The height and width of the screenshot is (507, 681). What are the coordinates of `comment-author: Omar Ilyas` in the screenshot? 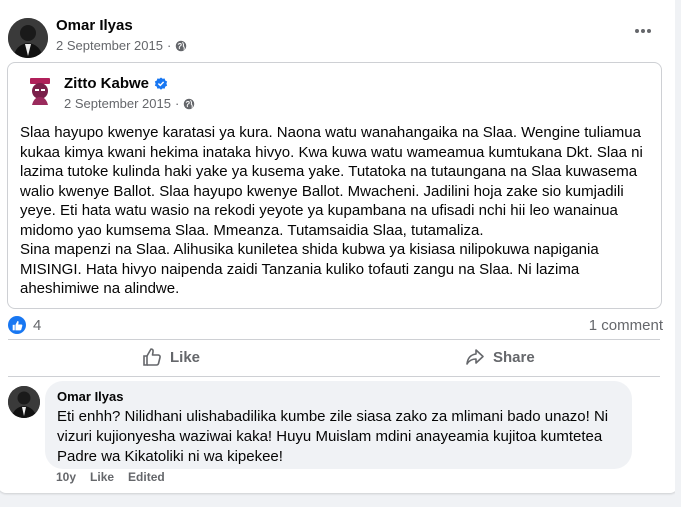 It's located at (90, 396).